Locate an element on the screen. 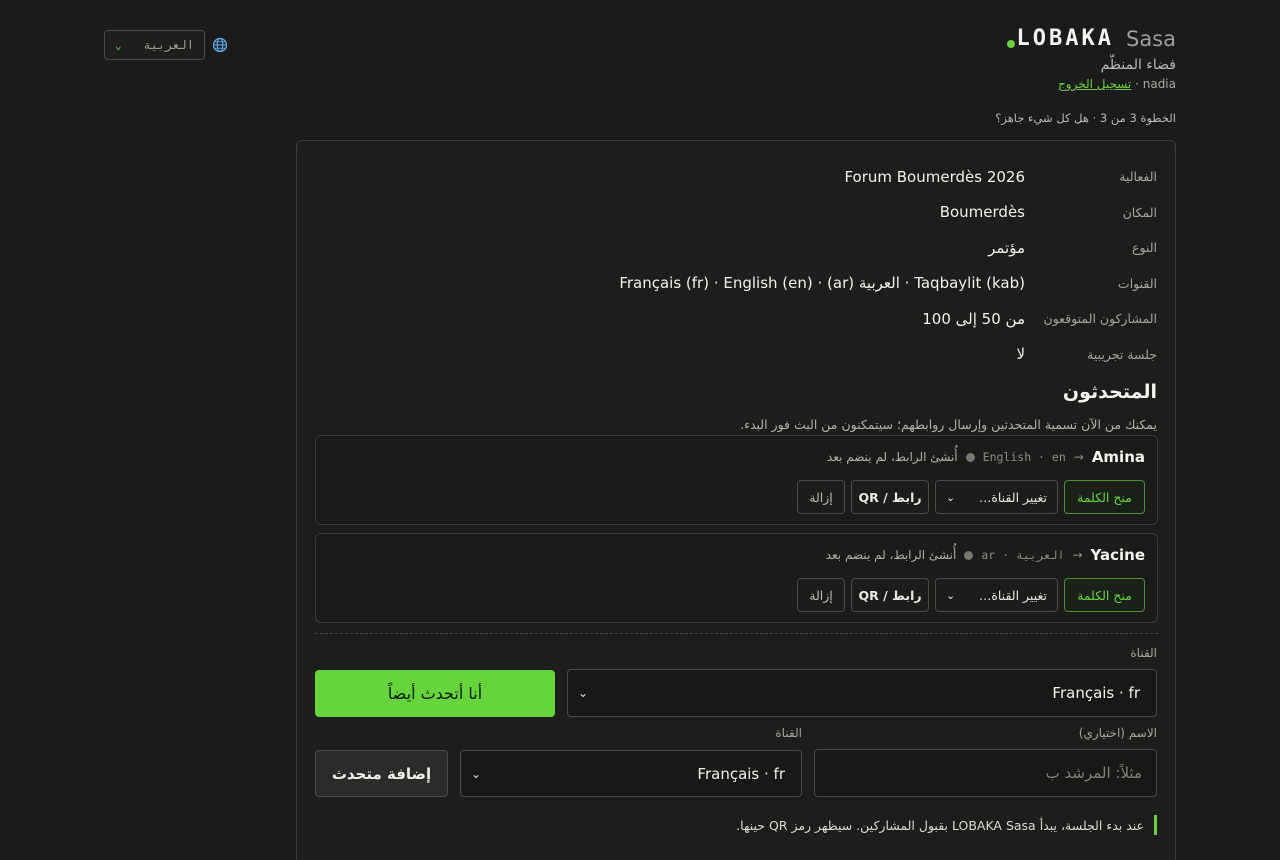 The height and width of the screenshot is (860, 1280). summary-value: Forum Boumerdès 2026 is located at coordinates (934, 176).